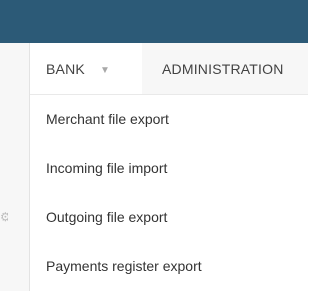 The image size is (320, 291). Describe the element at coordinates (169, 266) in the screenshot. I see `menu-item-payments-register-export: Payments register export` at that location.